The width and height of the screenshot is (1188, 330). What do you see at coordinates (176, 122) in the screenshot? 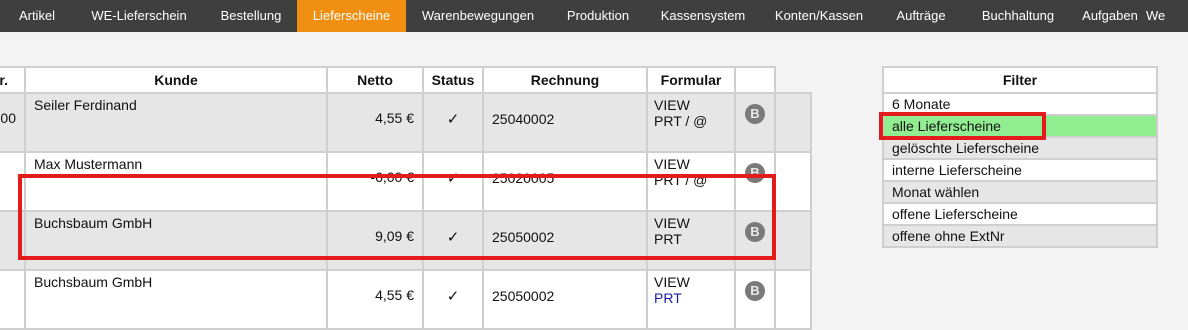
I see `cell-kunde: Seiler Ferdinand` at bounding box center [176, 122].